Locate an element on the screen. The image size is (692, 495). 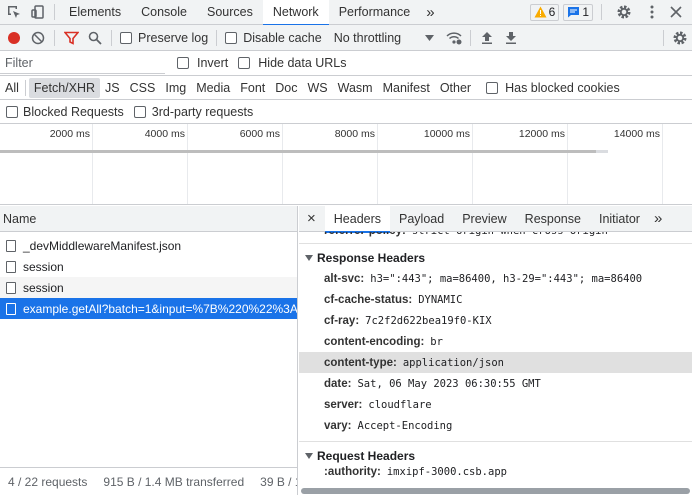
header-row: date: Sat, 06 May 2023 06:30:55 GMT is located at coordinates (495, 383).